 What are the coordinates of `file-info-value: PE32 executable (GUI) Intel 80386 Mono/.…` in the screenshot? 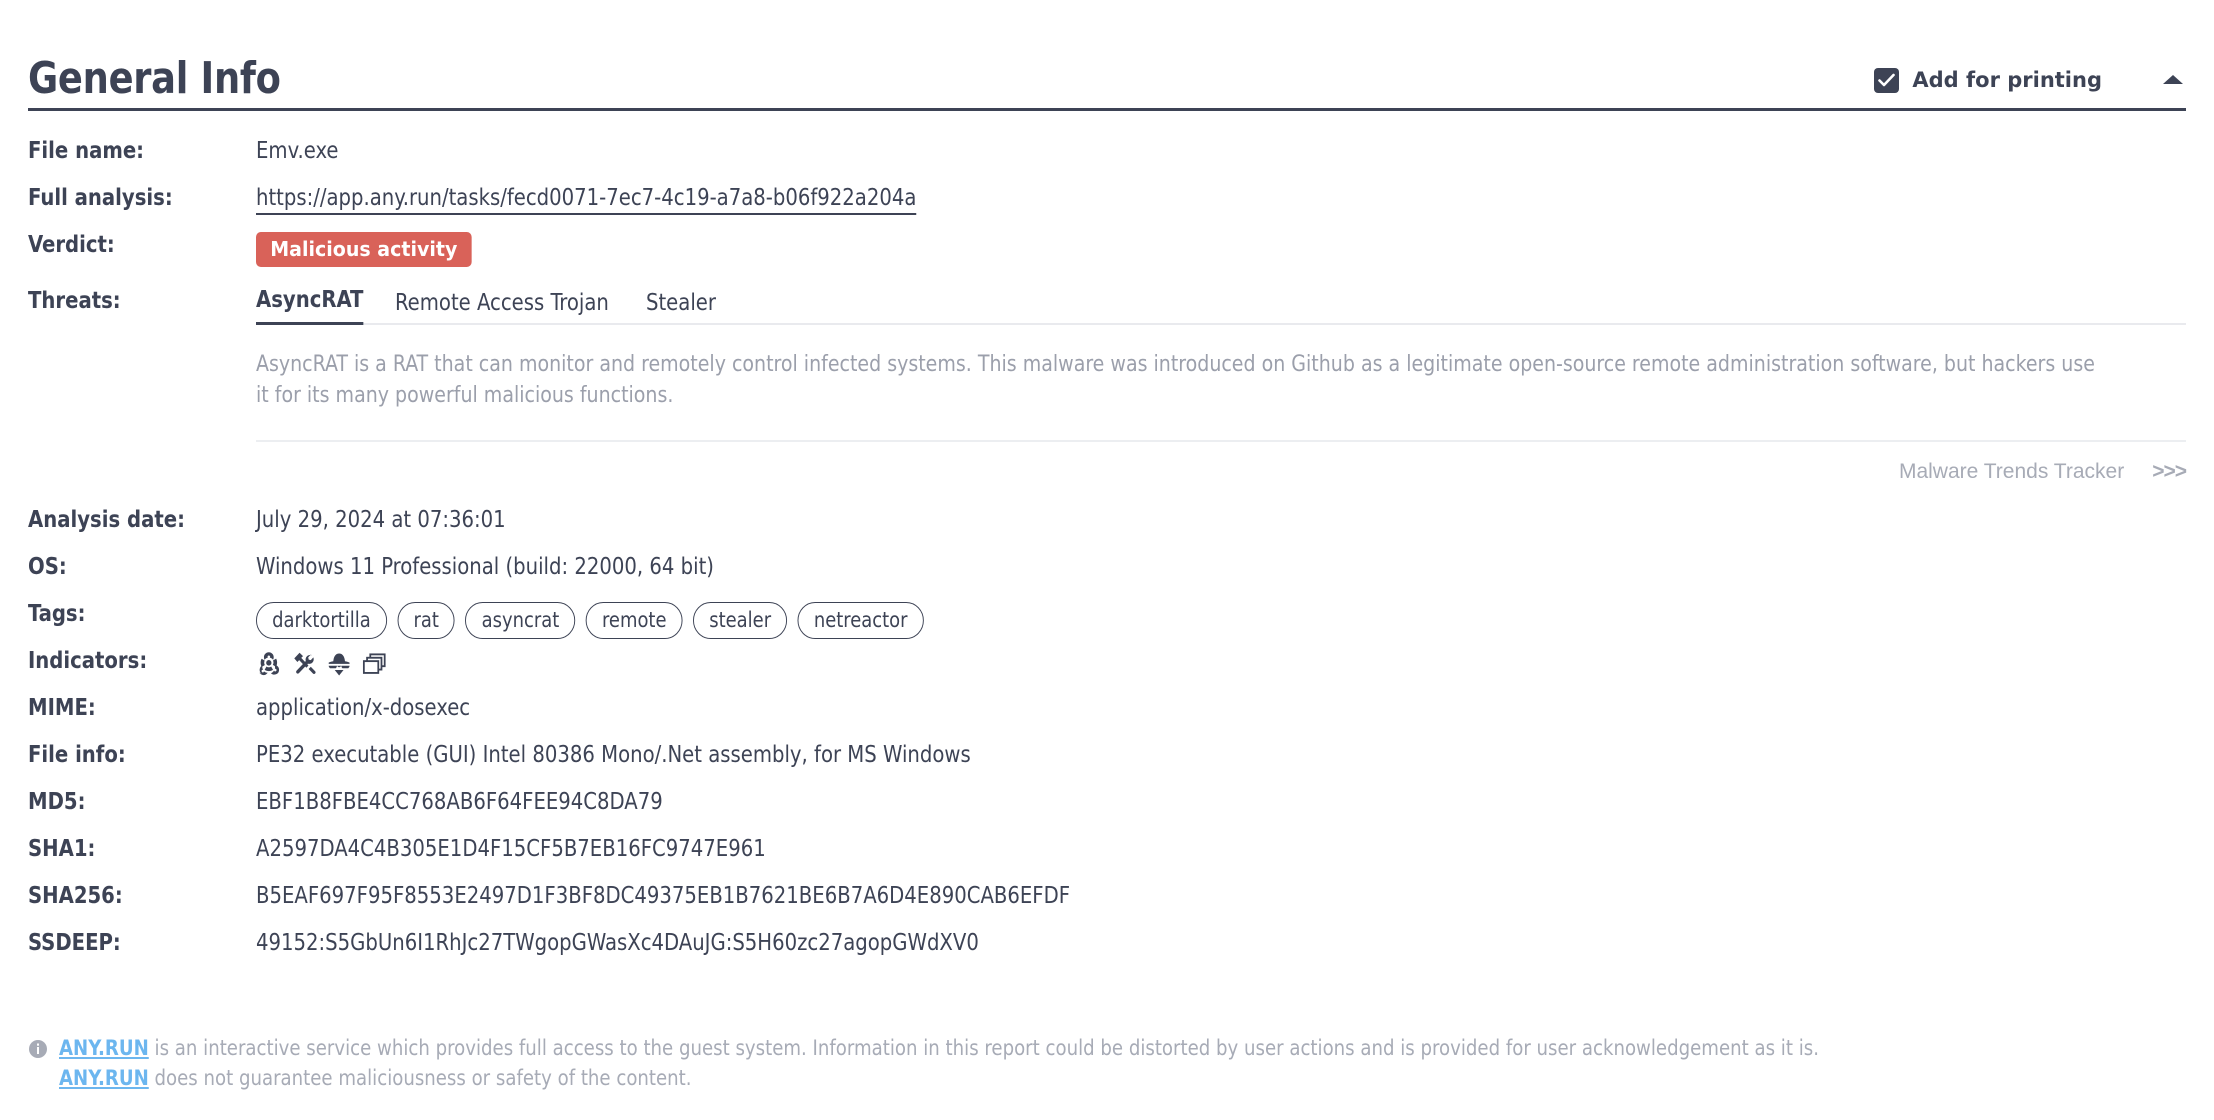 It's located at (613, 754).